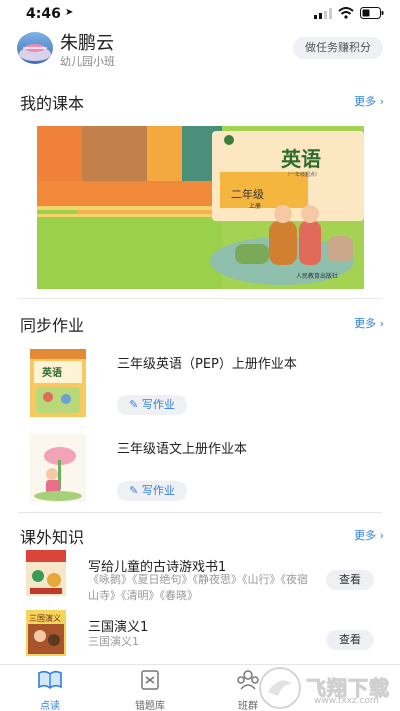 Image resolution: width=400 pixels, height=711 pixels. I want to click on english-workbook-thumbnail: 英语, so click(58, 383).